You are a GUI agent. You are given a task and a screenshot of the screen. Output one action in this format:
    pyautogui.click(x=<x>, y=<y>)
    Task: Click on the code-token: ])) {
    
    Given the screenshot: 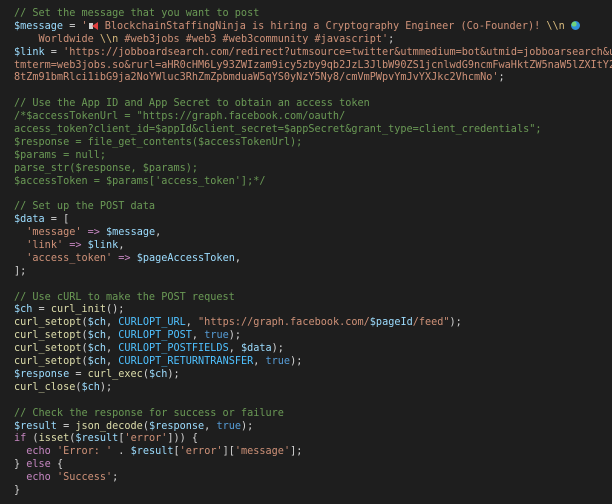 What is the action you would take?
    pyautogui.click(x=183, y=439)
    